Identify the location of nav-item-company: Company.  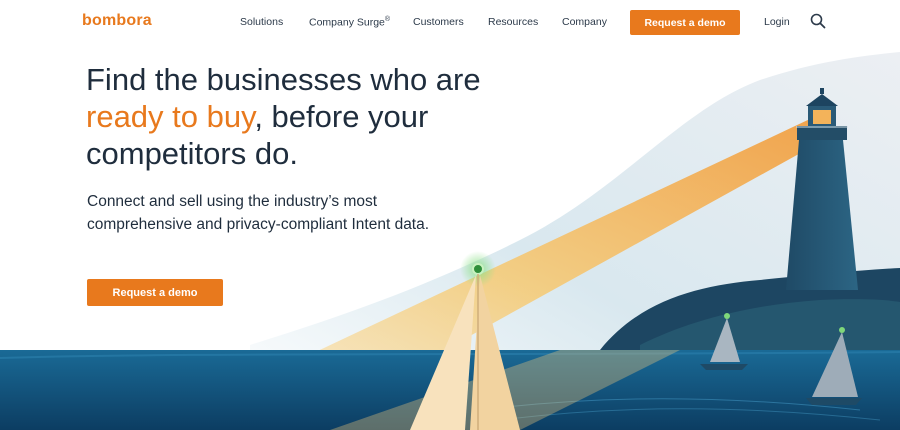
(584, 22).